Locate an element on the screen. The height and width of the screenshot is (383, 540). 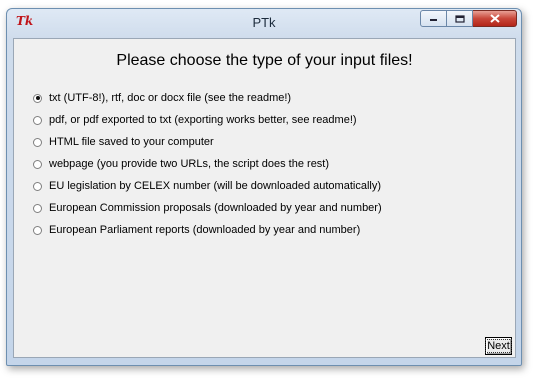
close-icon is located at coordinates (494, 18).